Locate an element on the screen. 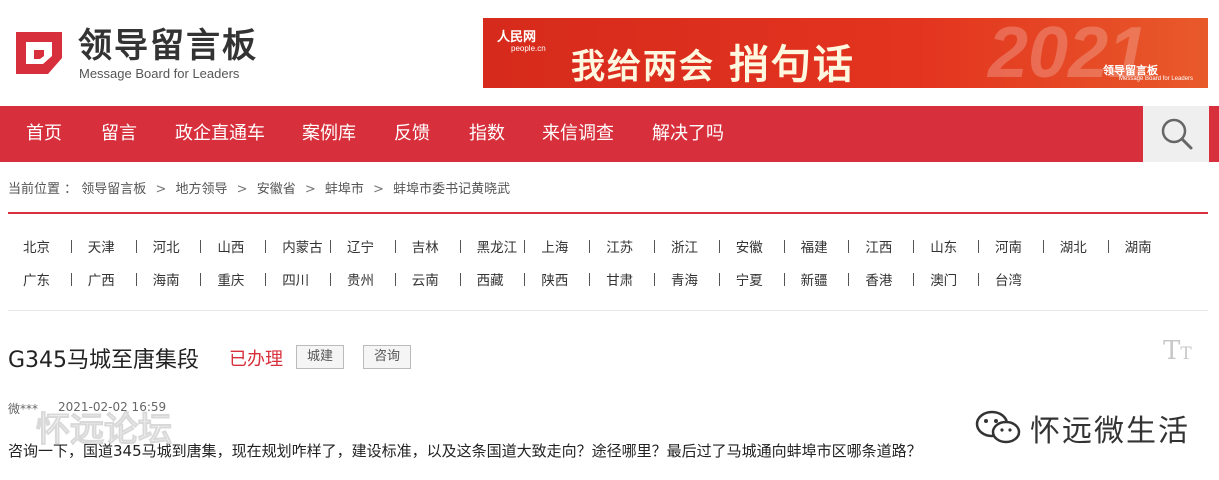 The image size is (1219, 480). site-logo: 领导留言板 Message Board for Leaders is located at coordinates (142, 52).